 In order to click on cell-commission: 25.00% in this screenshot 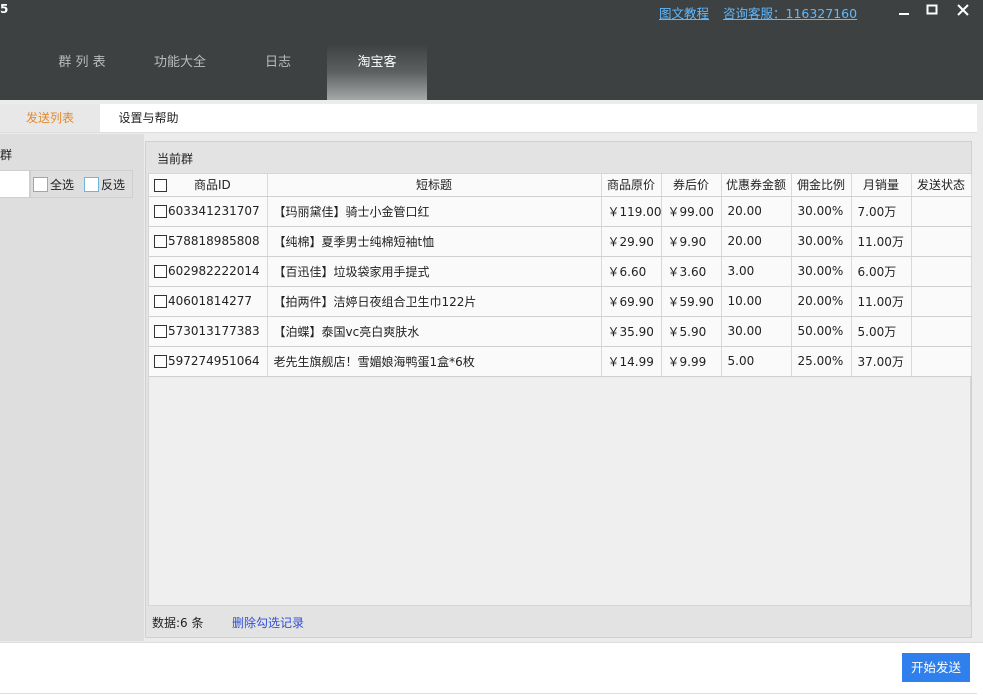, I will do `click(821, 361)`.